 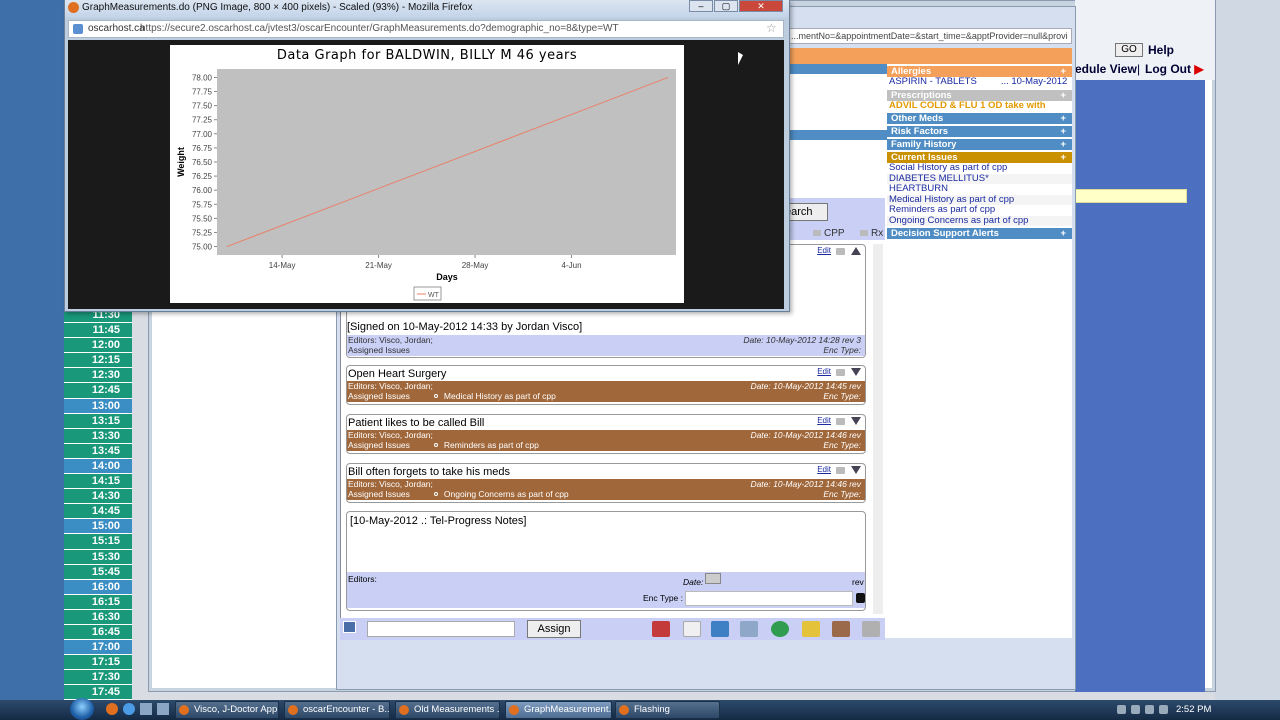 What do you see at coordinates (871, 233) in the screenshot?
I see `tab-rx: Rx` at bounding box center [871, 233].